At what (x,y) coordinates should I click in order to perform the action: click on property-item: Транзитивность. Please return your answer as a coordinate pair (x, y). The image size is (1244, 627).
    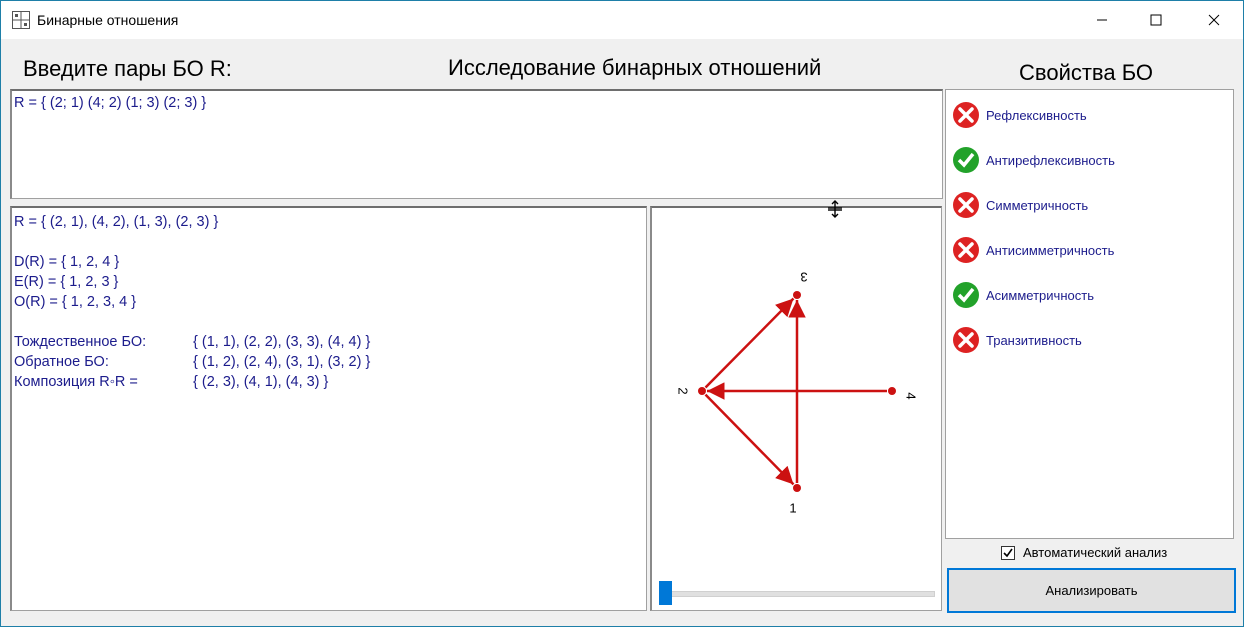
    Looking at the image, I should click on (1017, 340).